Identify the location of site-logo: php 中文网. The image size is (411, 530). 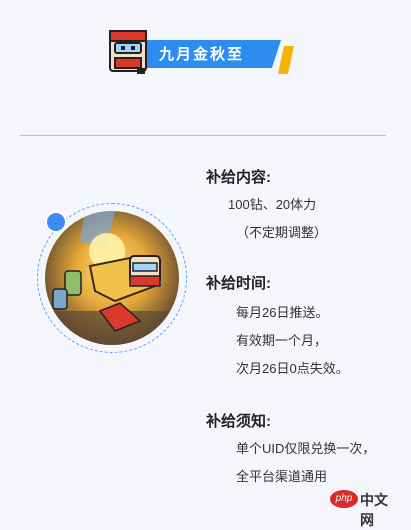
(365, 509).